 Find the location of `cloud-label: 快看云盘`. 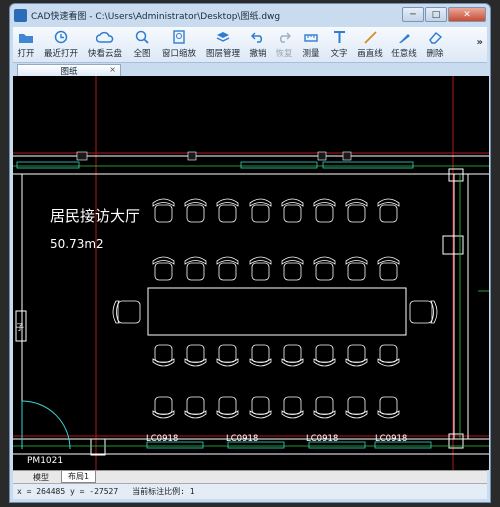

cloud-label: 快看云盘 is located at coordinates (104, 54).